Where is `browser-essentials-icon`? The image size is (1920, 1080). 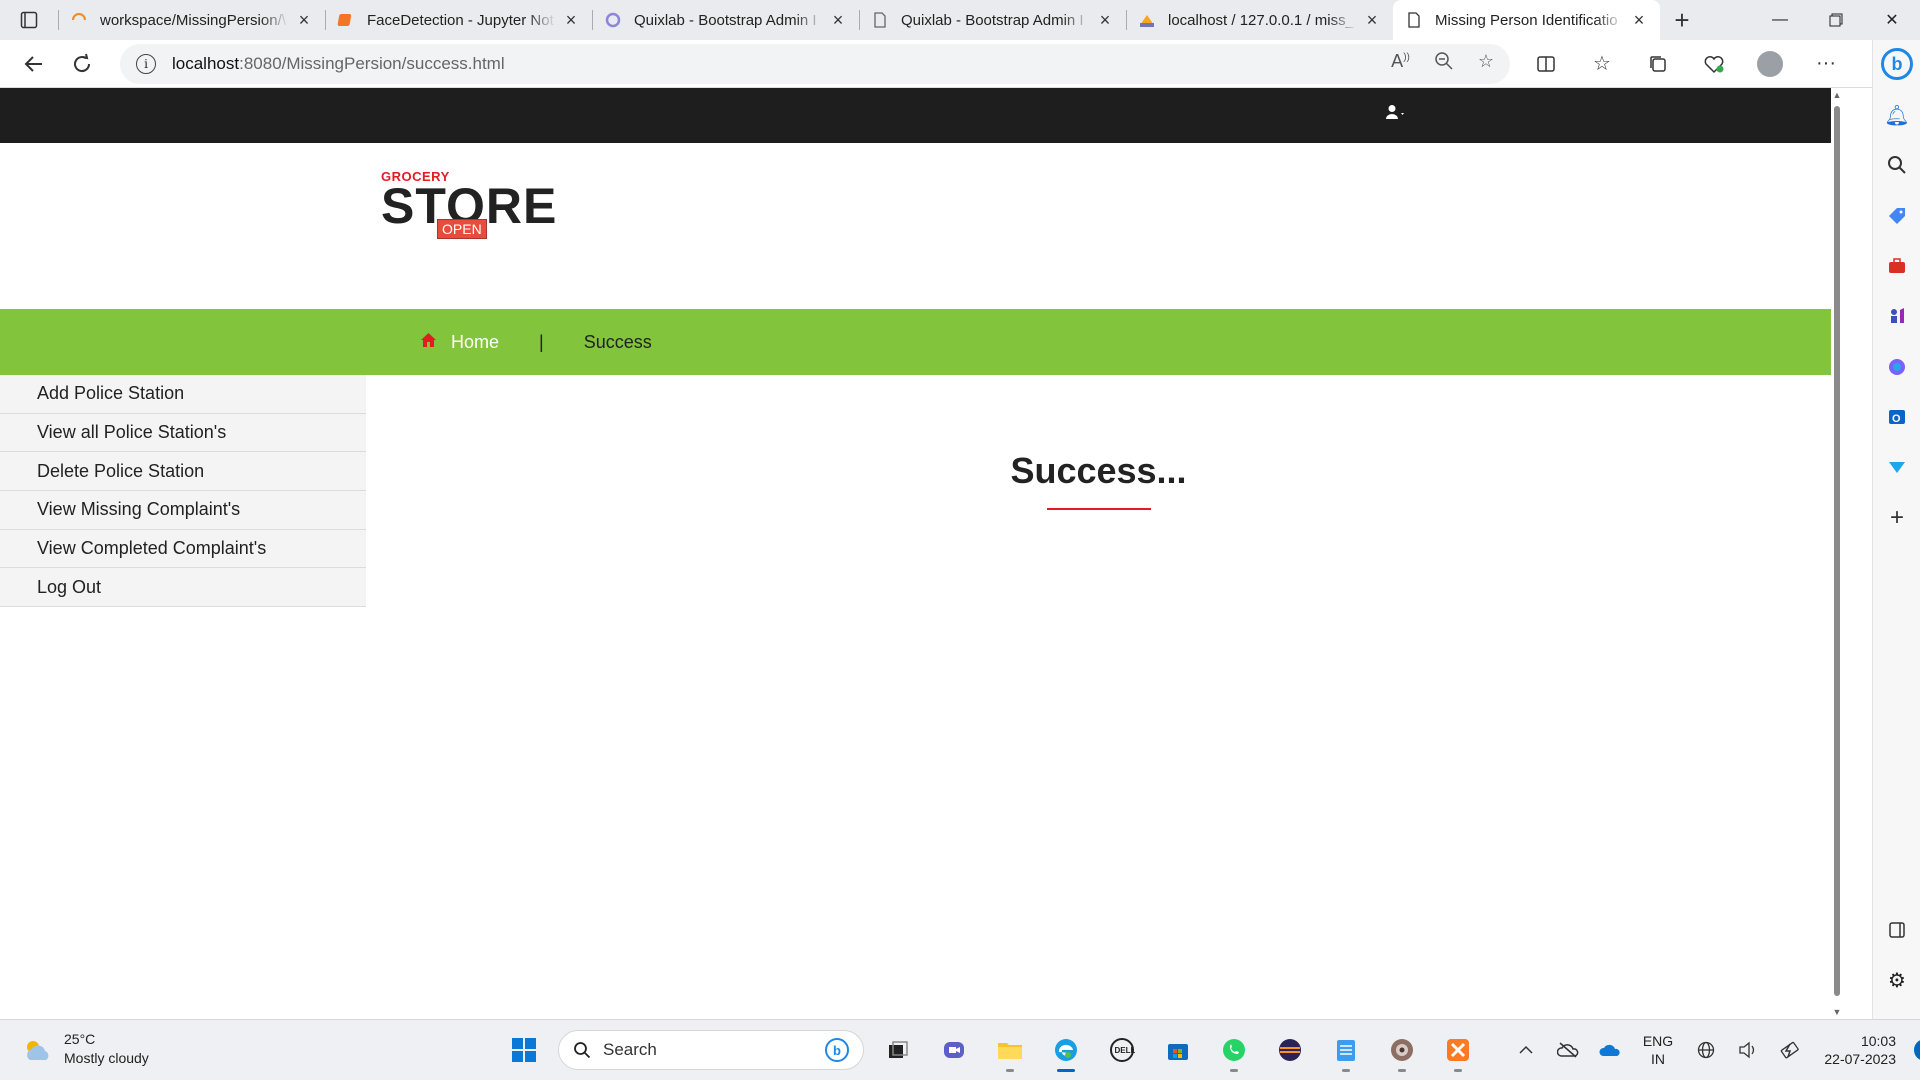 browser-essentials-icon is located at coordinates (1714, 64).